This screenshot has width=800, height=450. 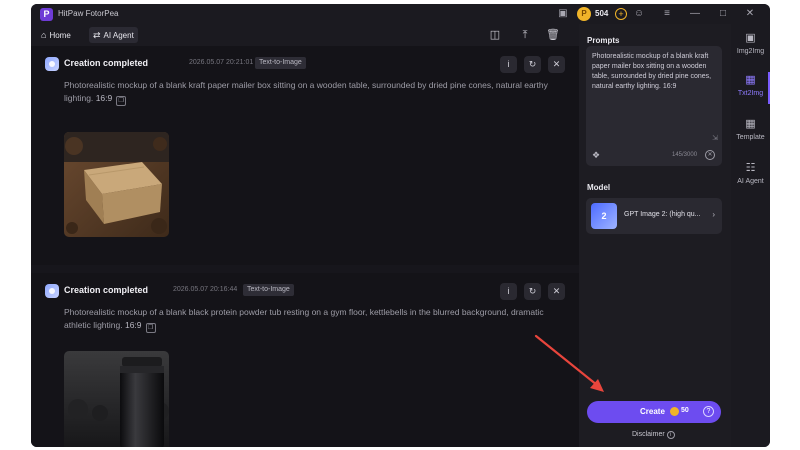 What do you see at coordinates (710, 155) in the screenshot?
I see `clear-prompt-icon: ✕` at bounding box center [710, 155].